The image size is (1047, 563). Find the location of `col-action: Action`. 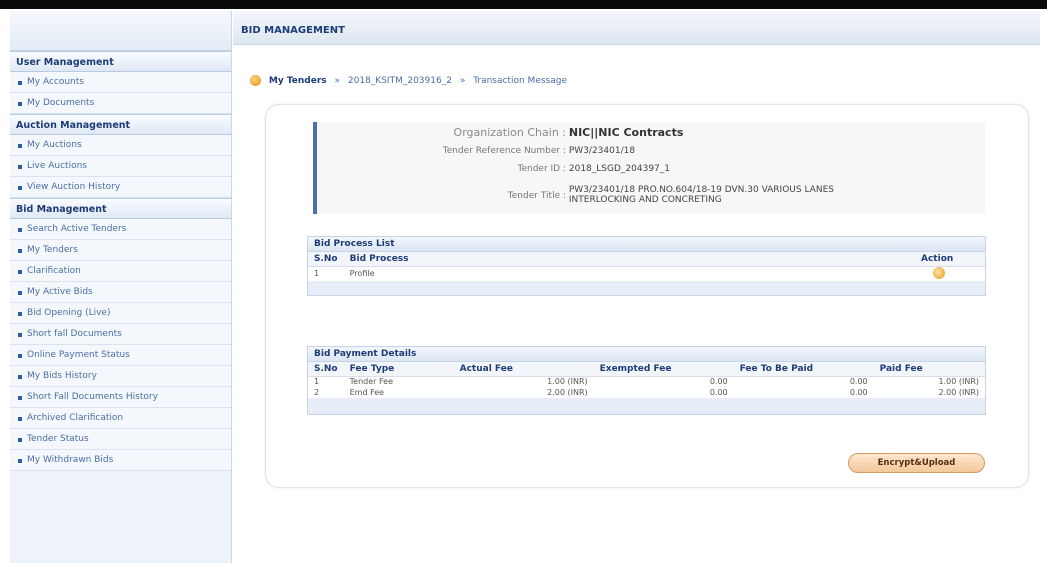

col-action: Action is located at coordinates (950, 259).